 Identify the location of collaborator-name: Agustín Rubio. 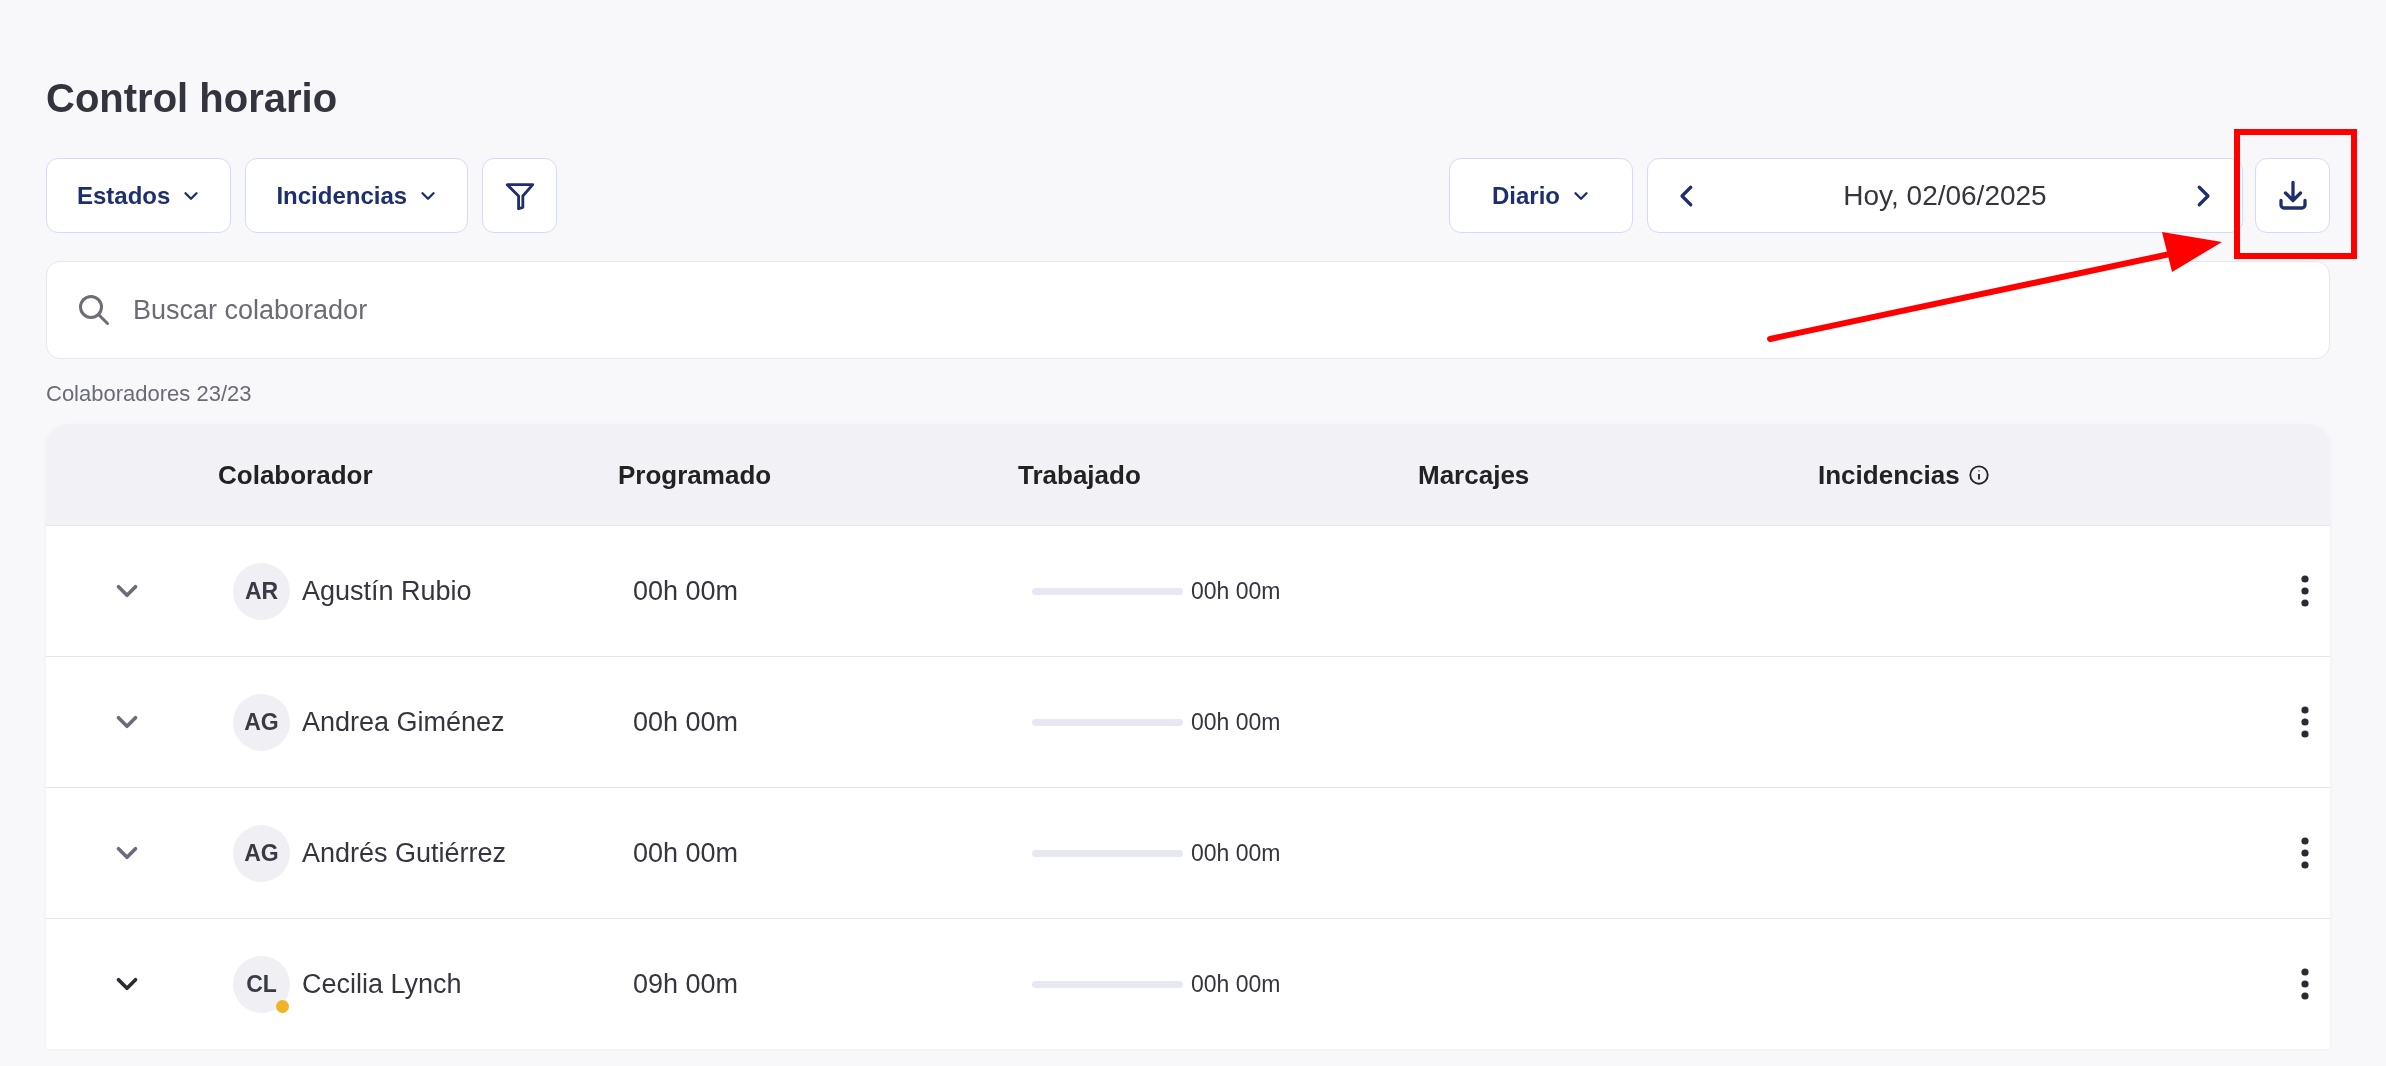
(387, 591).